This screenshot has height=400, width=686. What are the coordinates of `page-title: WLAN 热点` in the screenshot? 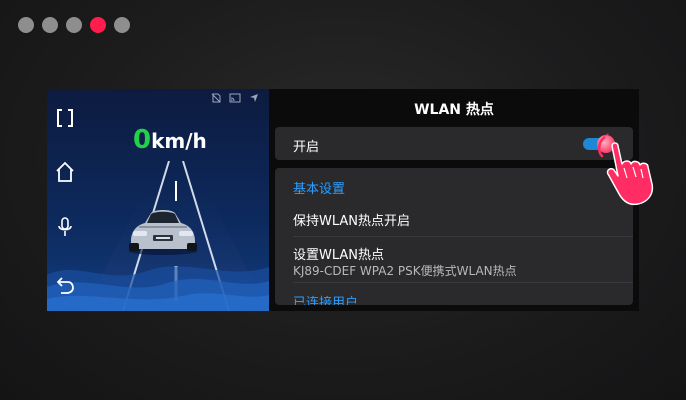 It's located at (454, 110).